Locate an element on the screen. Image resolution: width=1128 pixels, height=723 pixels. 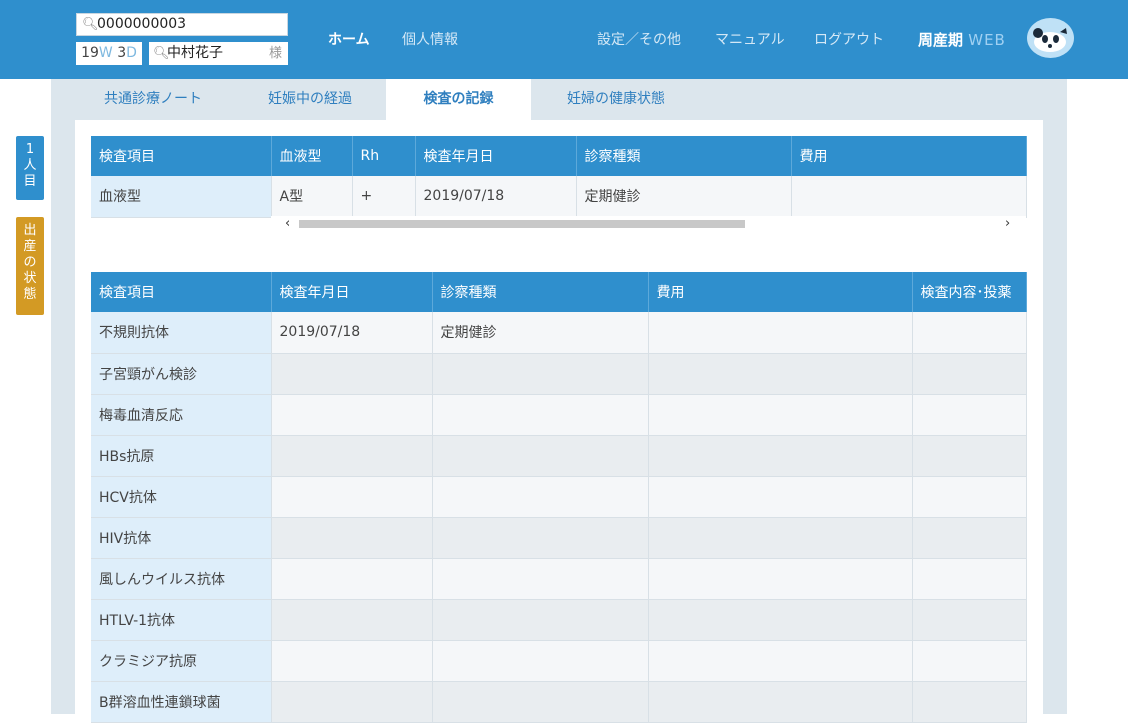
table-row: HTLV-1抗体 is located at coordinates (559, 620).